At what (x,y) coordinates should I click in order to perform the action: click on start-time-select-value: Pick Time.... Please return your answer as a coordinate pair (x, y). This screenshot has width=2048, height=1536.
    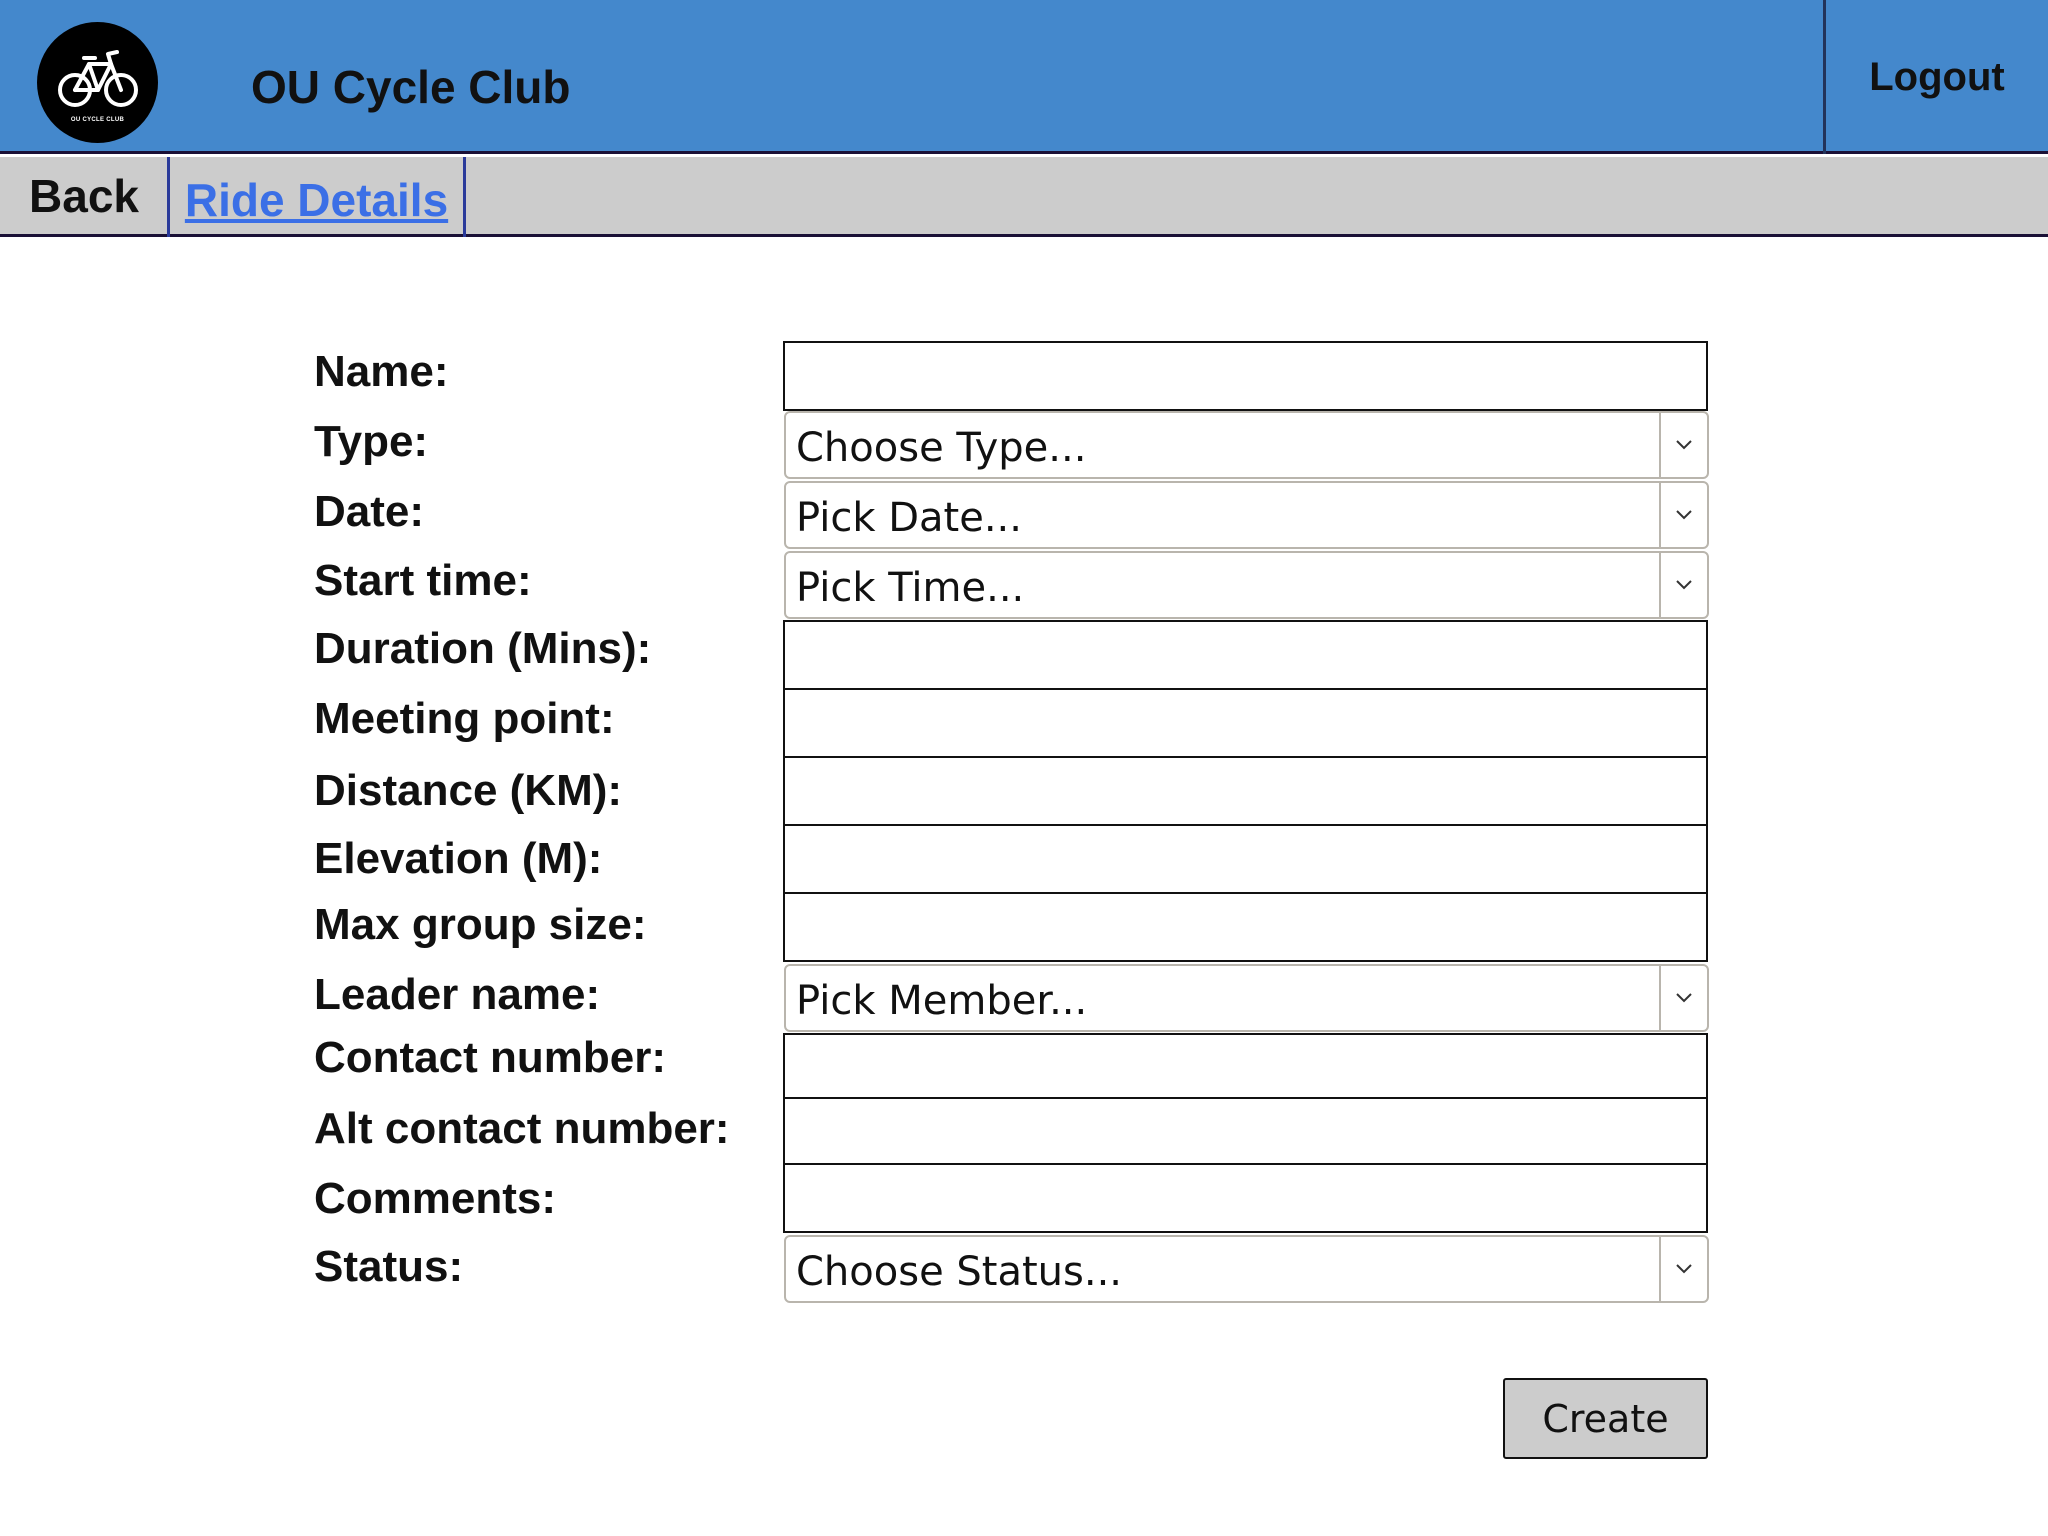
    Looking at the image, I should click on (910, 588).